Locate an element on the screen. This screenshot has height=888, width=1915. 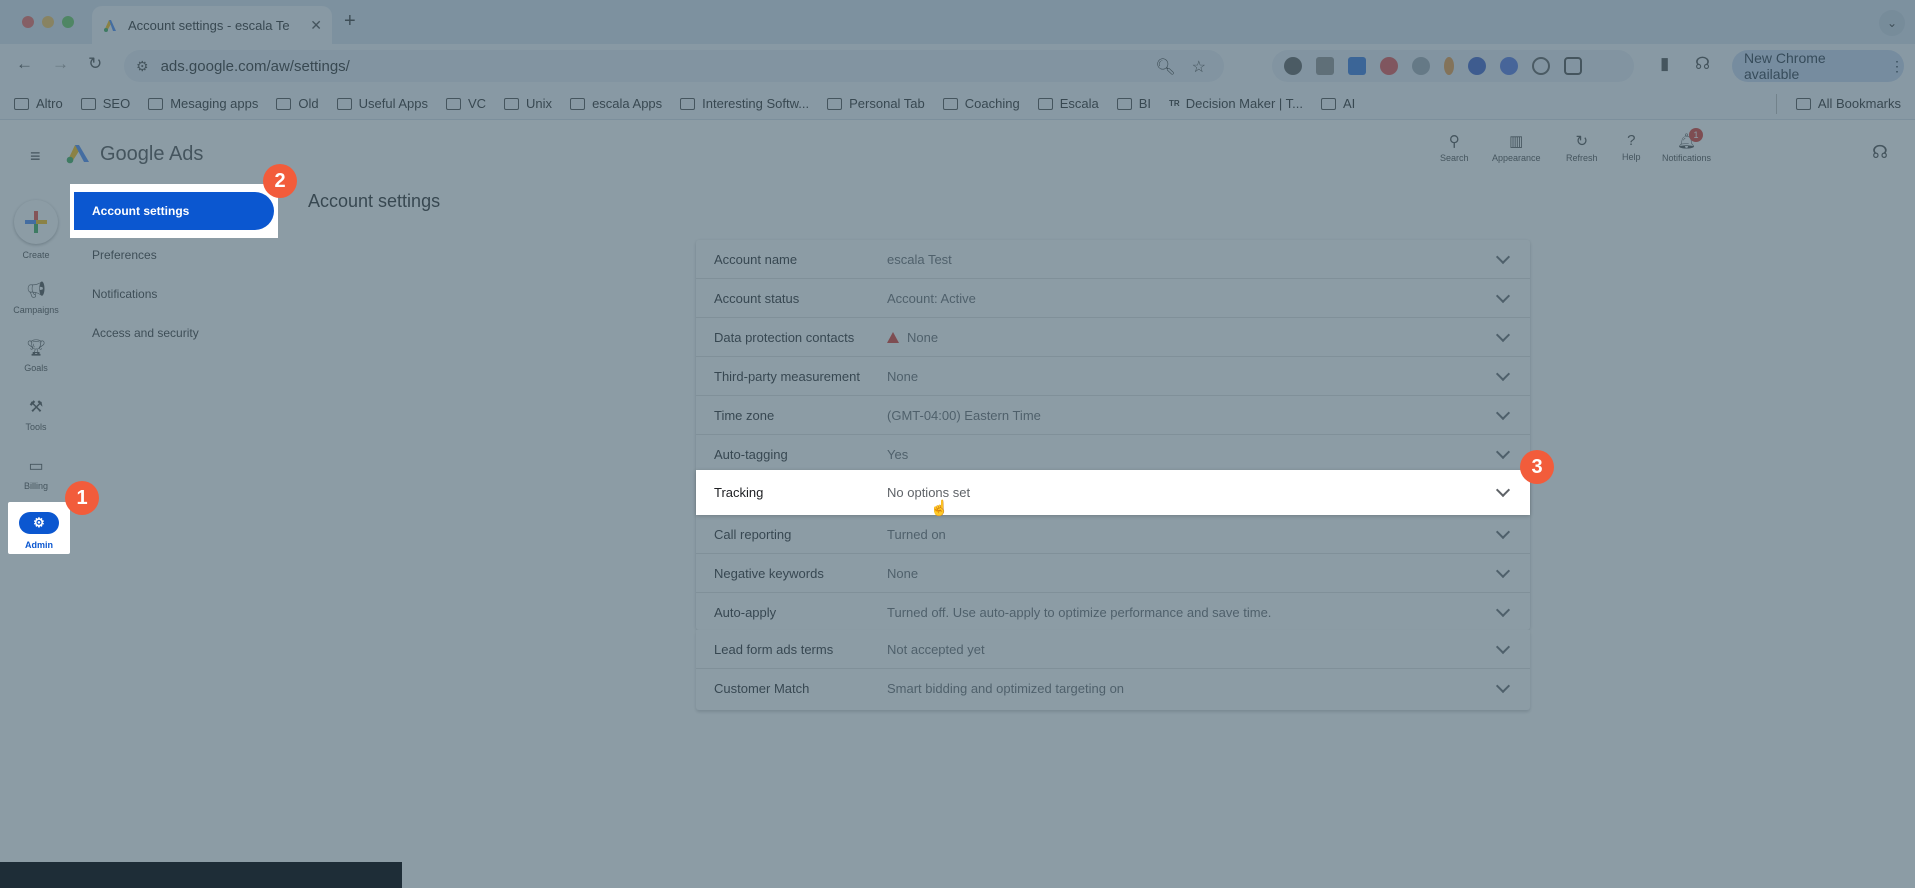
plus-icon is located at coordinates (36, 222).